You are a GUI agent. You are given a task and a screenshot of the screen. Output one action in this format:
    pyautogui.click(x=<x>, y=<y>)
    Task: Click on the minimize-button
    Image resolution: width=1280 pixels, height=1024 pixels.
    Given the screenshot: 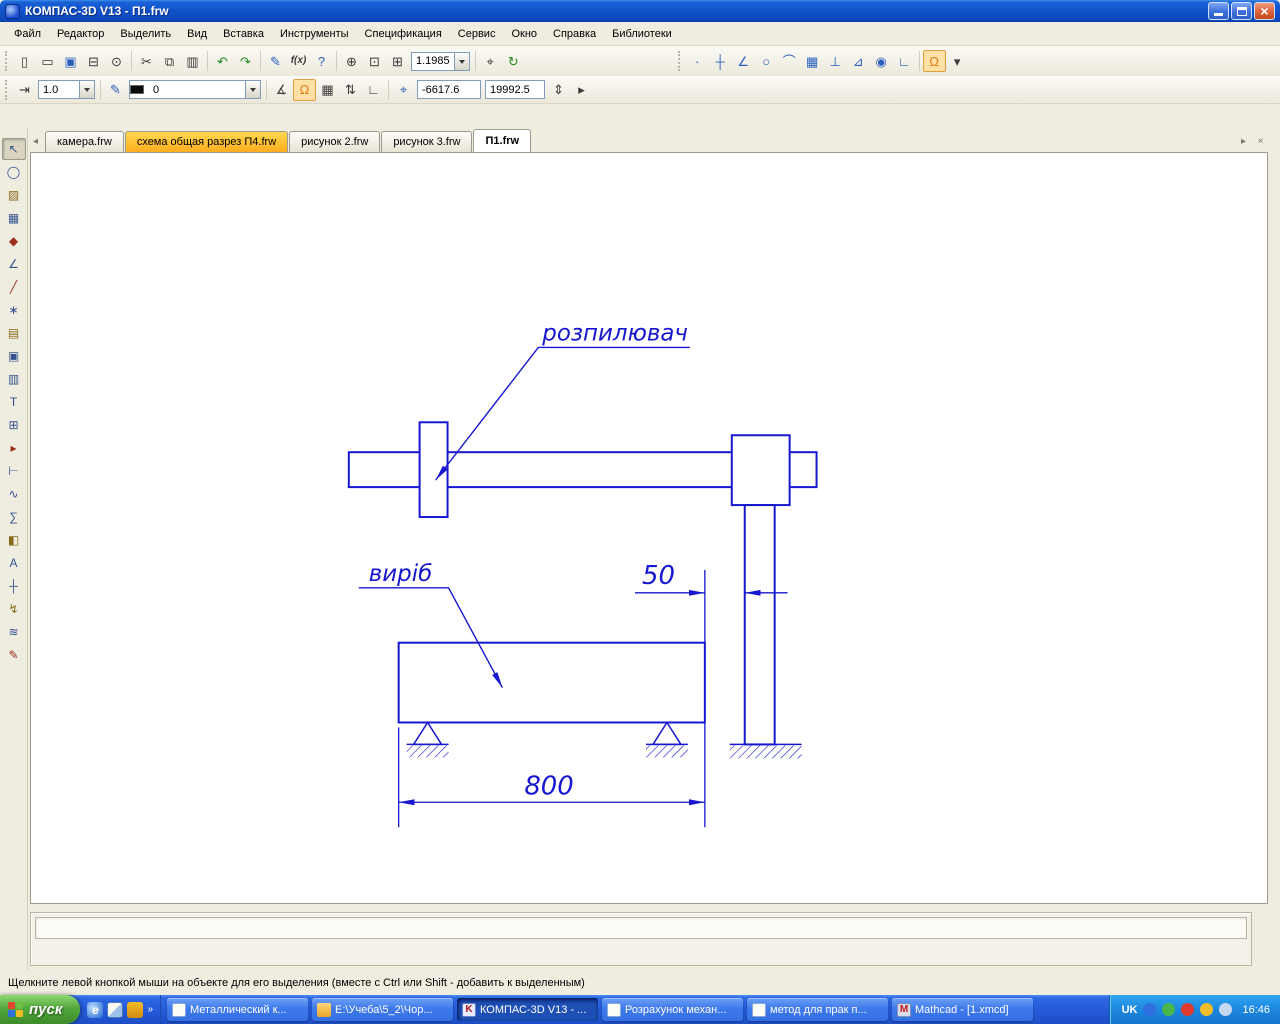 What is the action you would take?
    pyautogui.click(x=1218, y=11)
    